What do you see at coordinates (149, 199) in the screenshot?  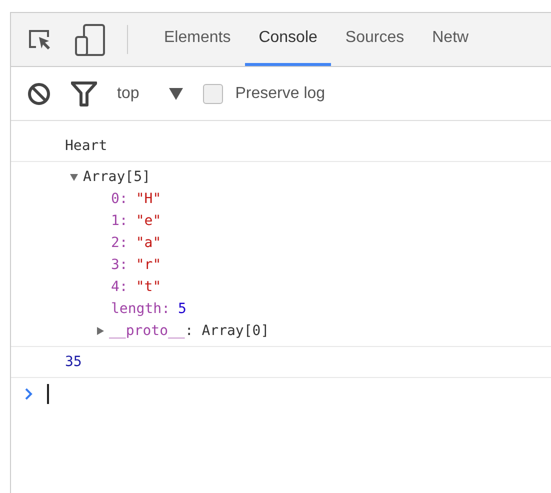 I see `property-value: "H"` at bounding box center [149, 199].